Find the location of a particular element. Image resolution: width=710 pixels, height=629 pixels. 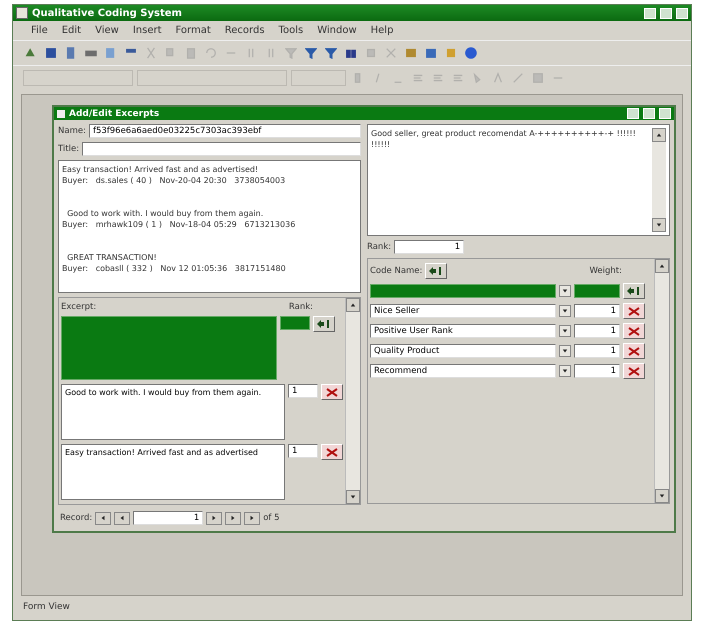

menu-item: File is located at coordinates (39, 30).